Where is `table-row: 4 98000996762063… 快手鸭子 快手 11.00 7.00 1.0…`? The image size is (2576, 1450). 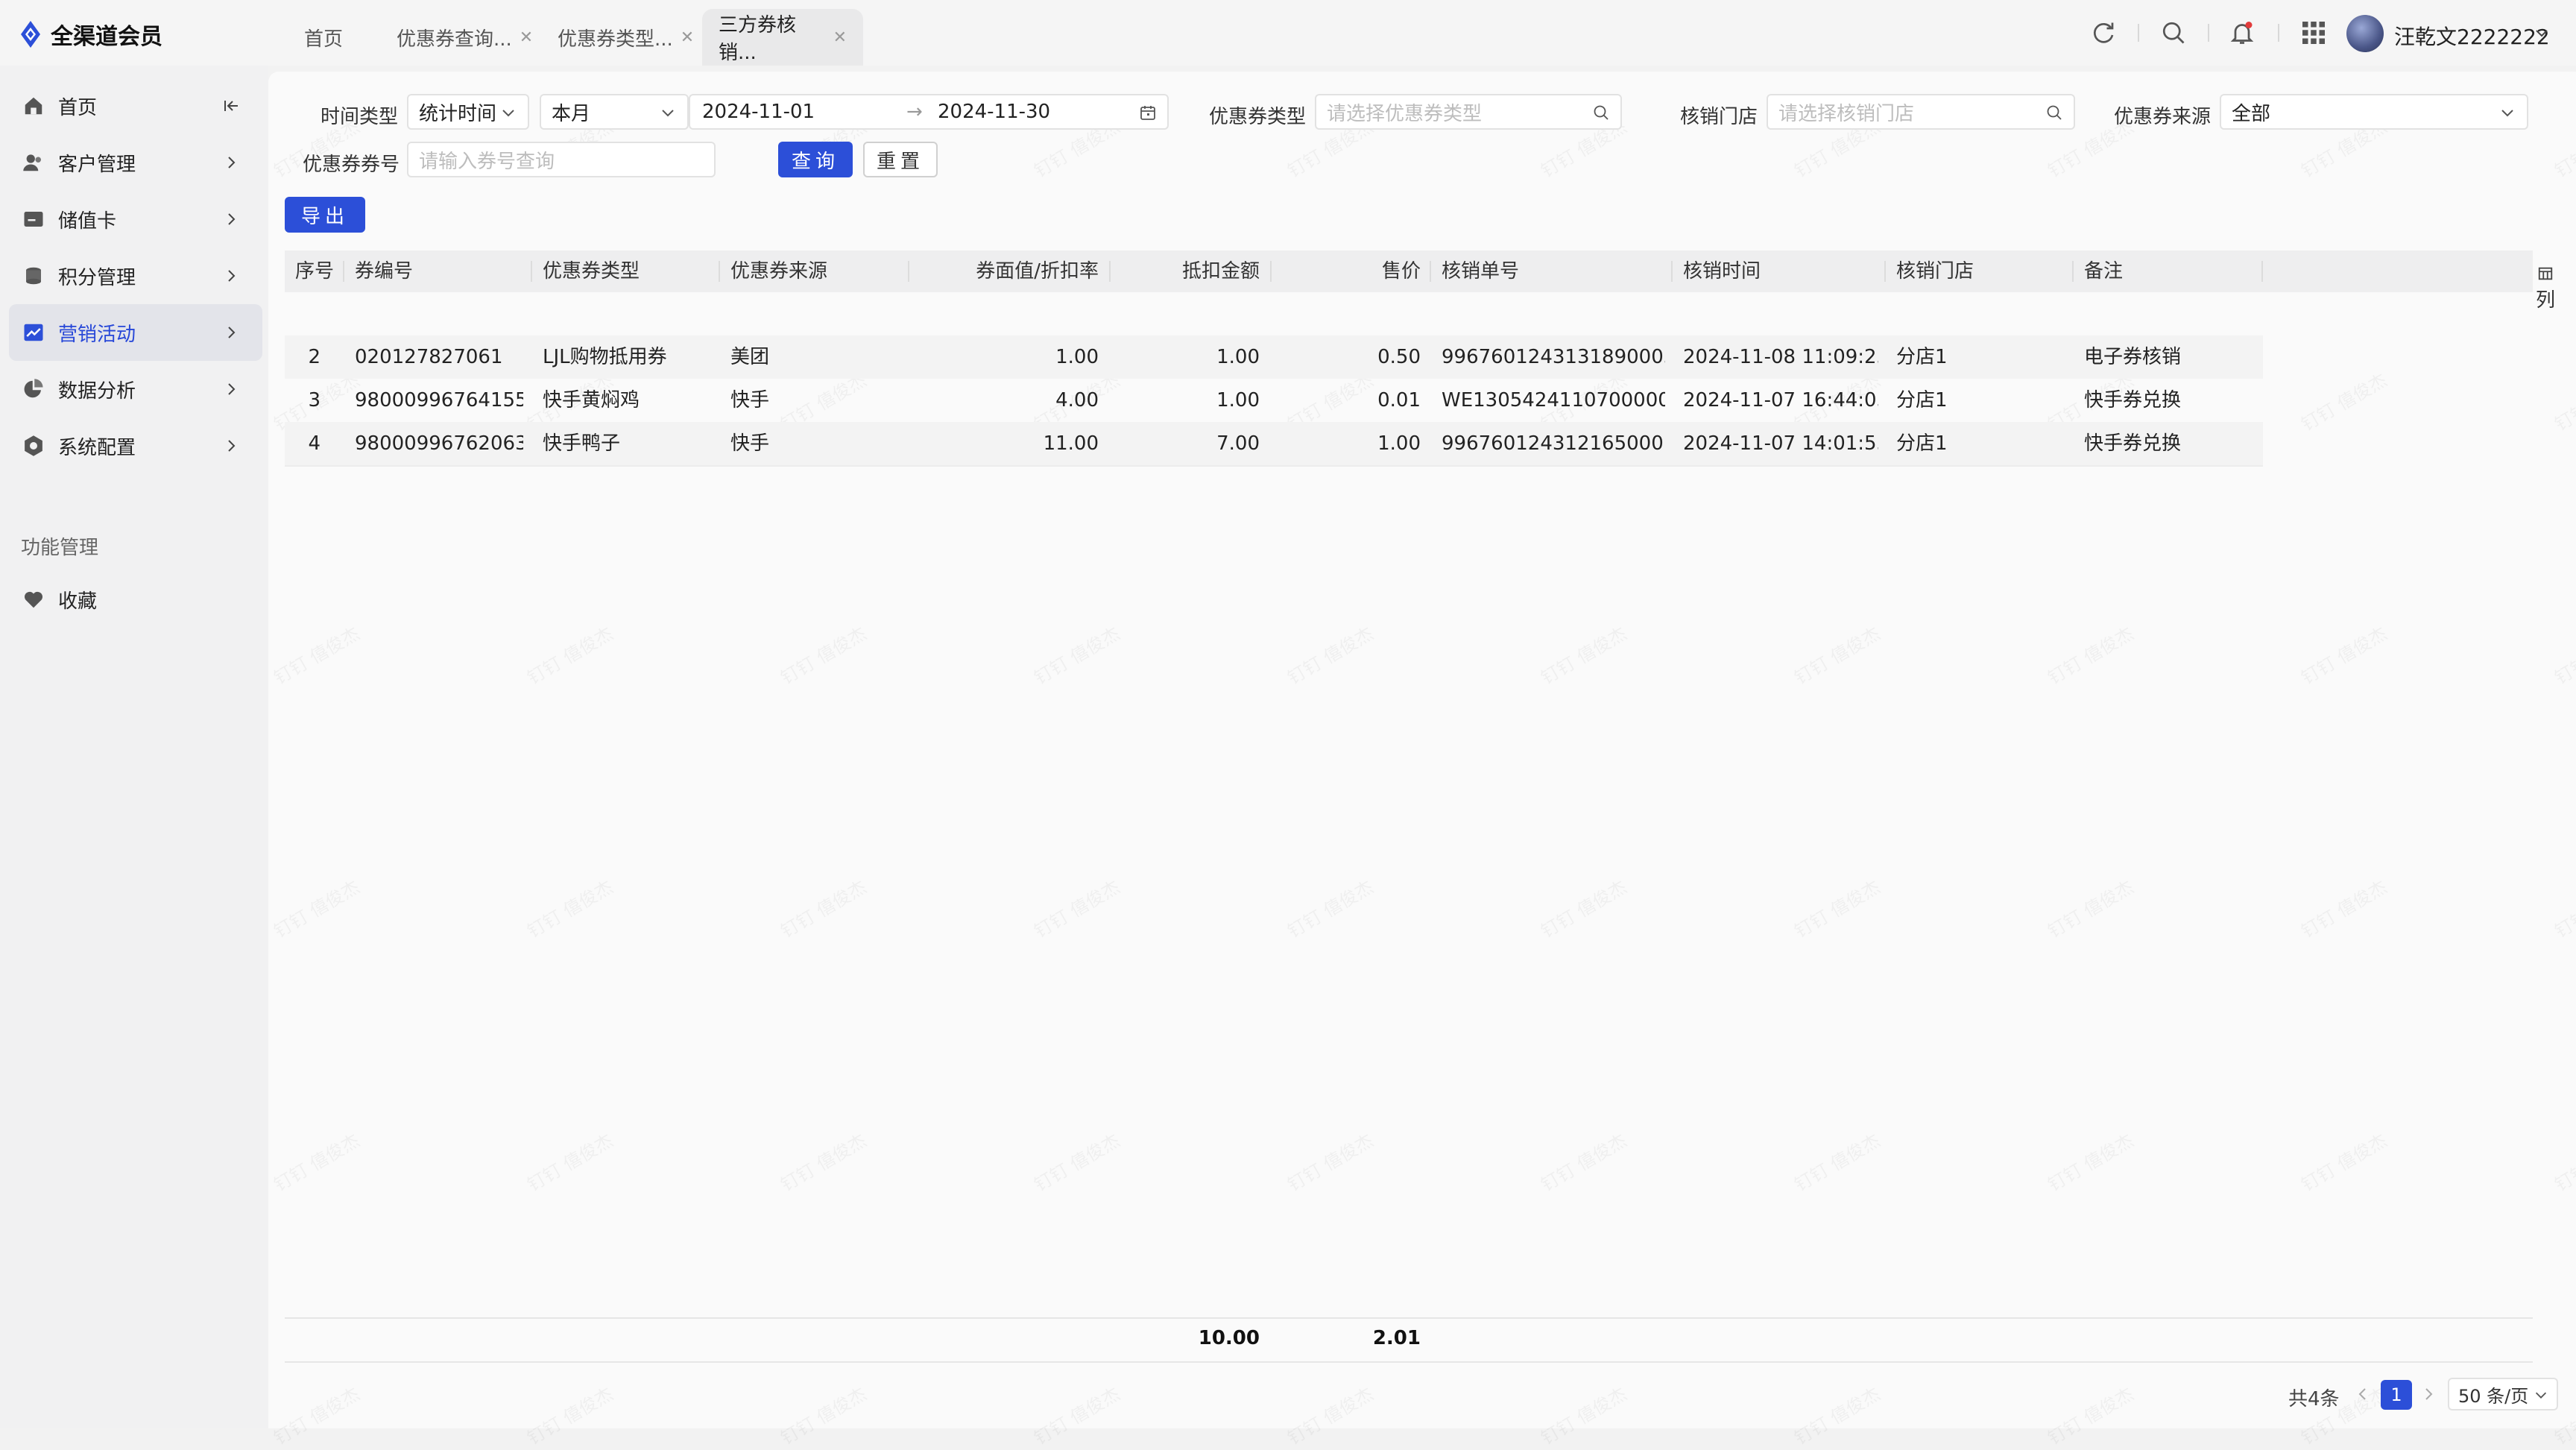 table-row: 4 98000996762063… 快手鸭子 快手 11.00 7.00 1.0… is located at coordinates (1274, 443).